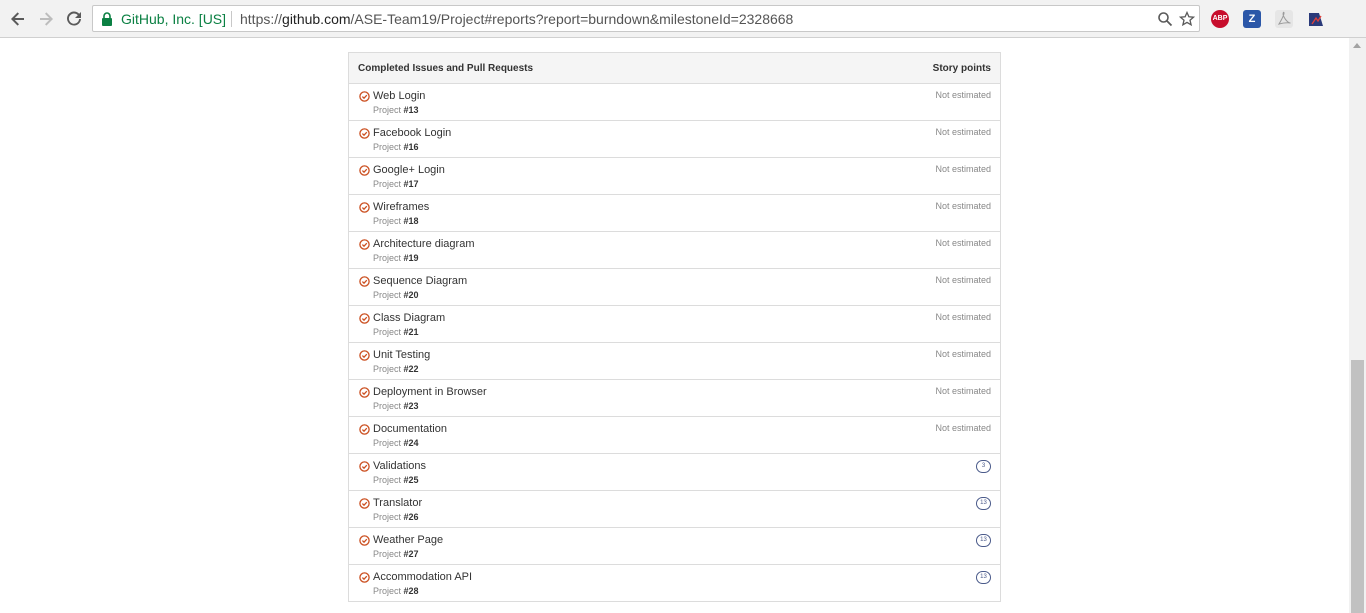 The height and width of the screenshot is (613, 1366). I want to click on issue-meta: Project #26, so click(396, 517).